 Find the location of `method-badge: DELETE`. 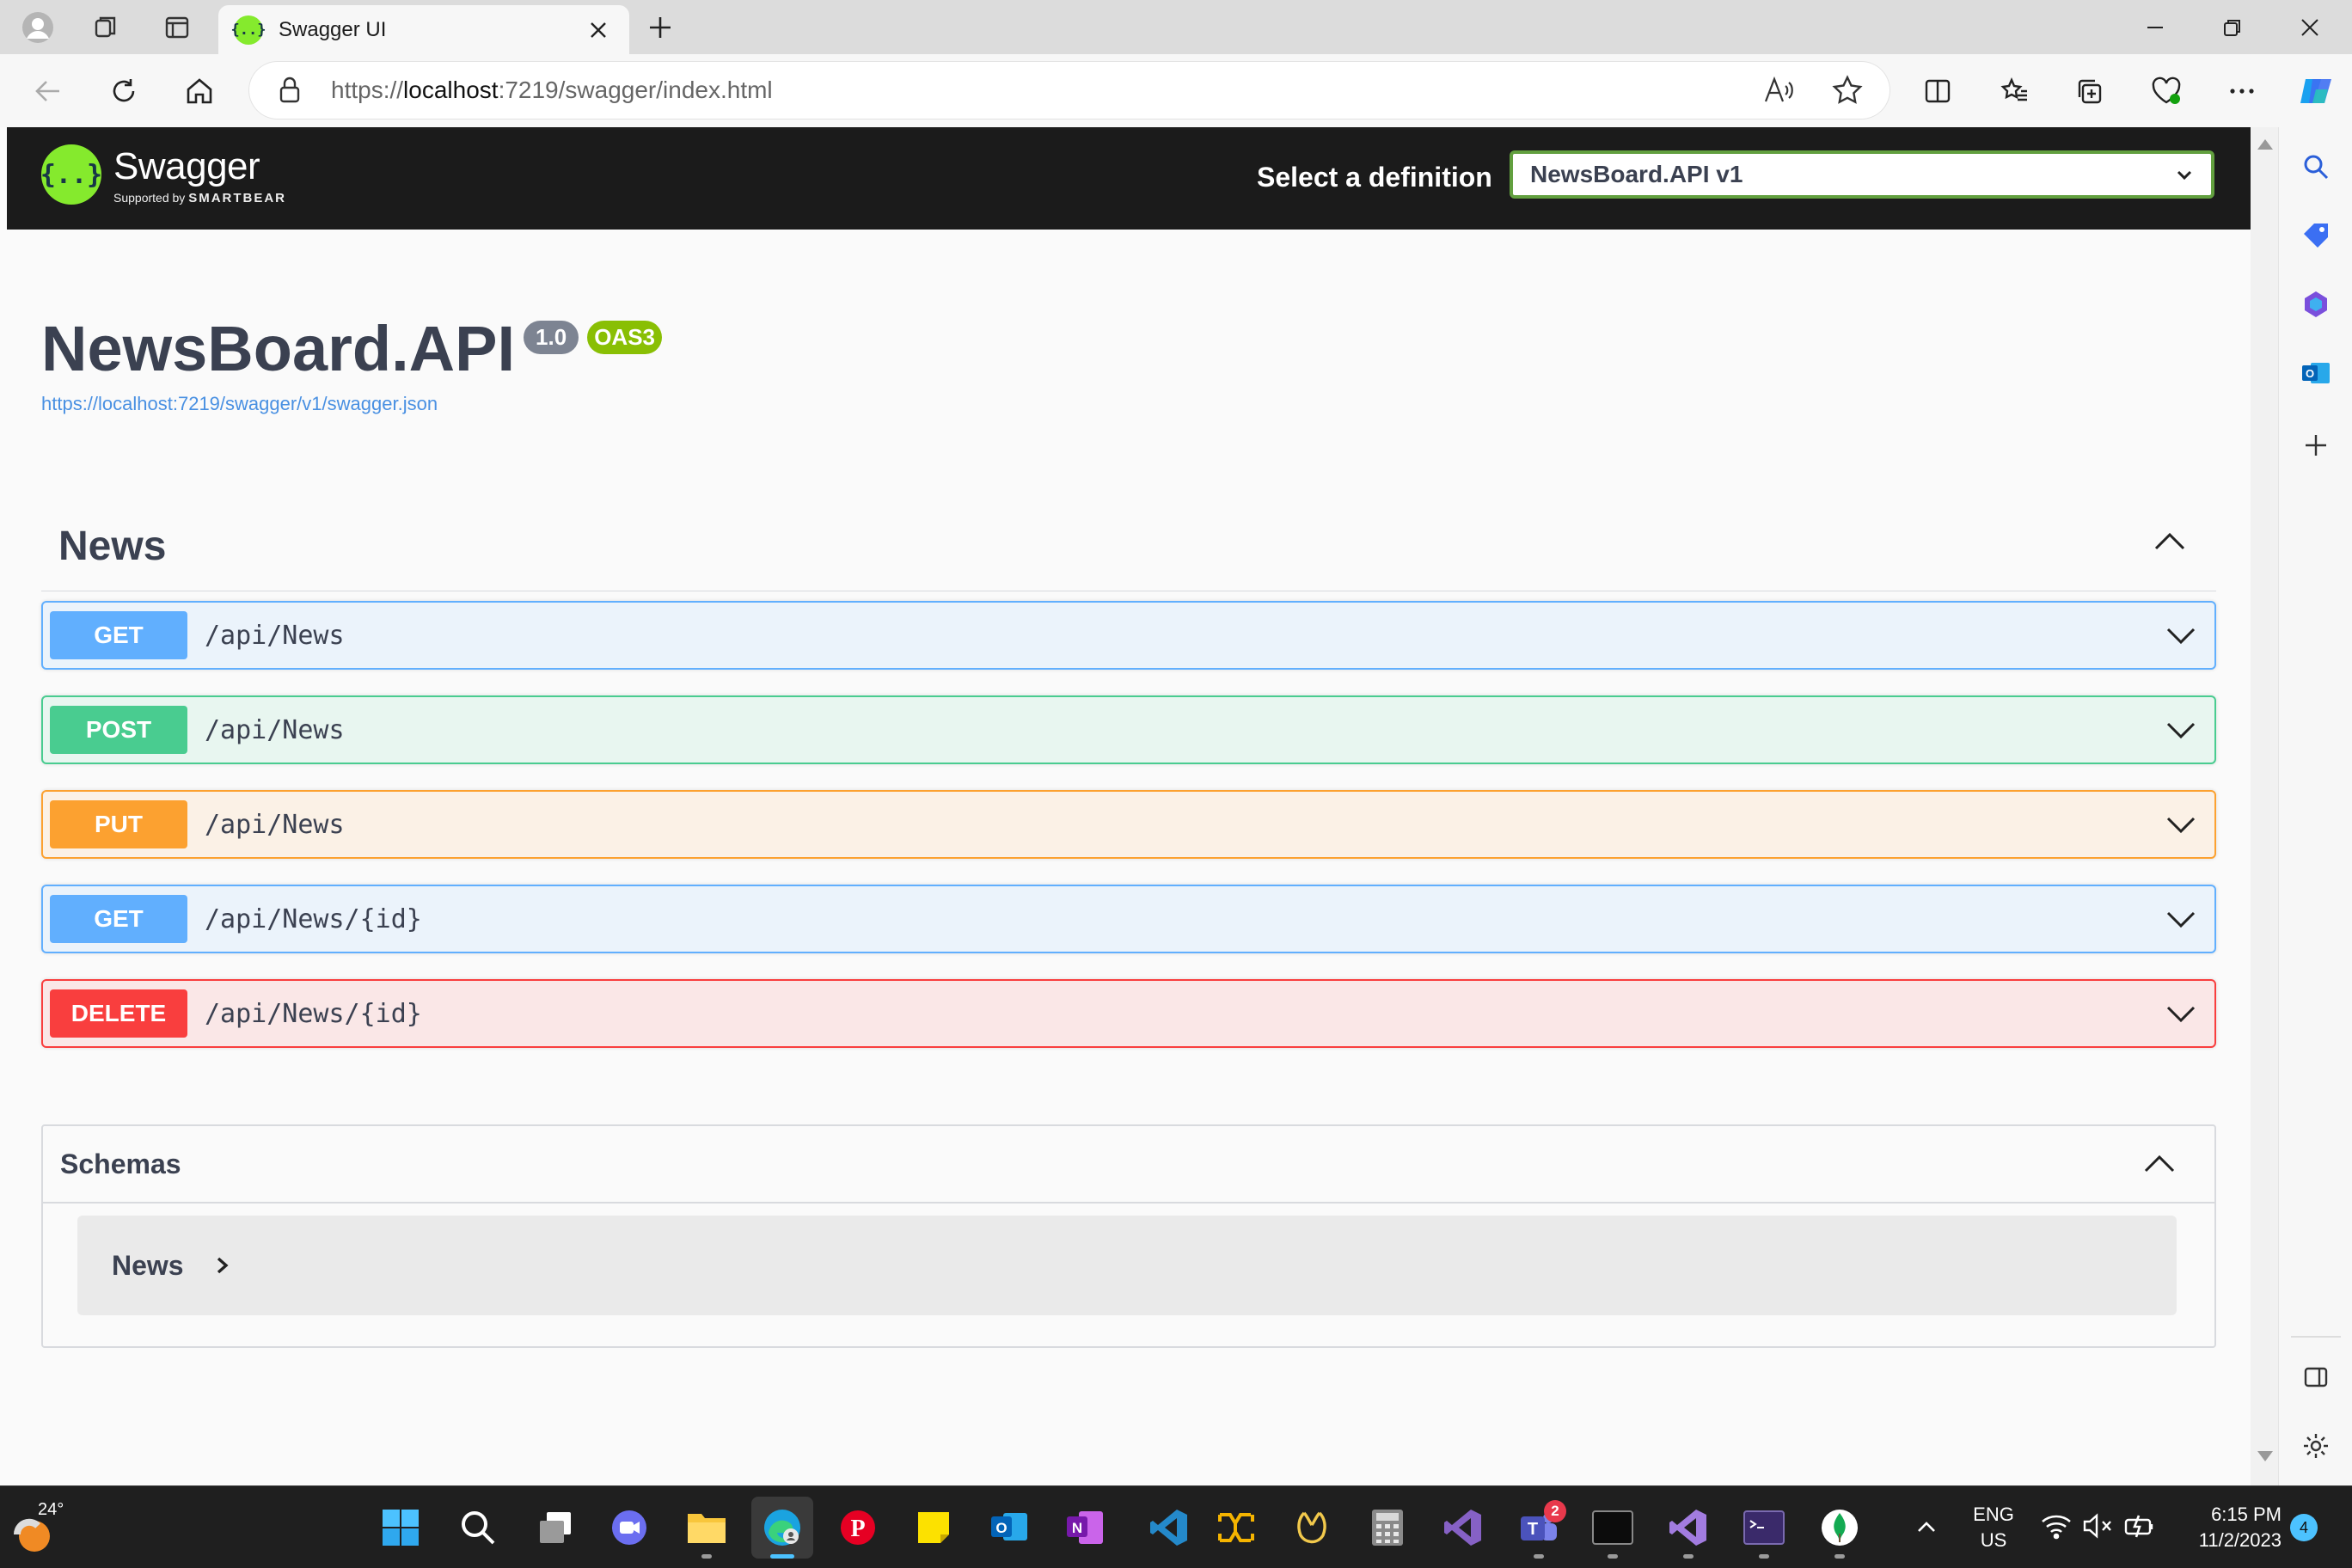

method-badge: DELETE is located at coordinates (118, 1013).